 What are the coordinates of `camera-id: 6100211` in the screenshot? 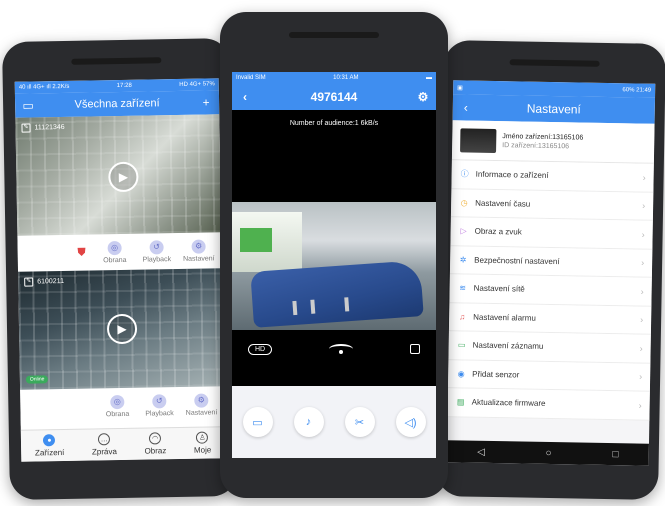 It's located at (51, 281).